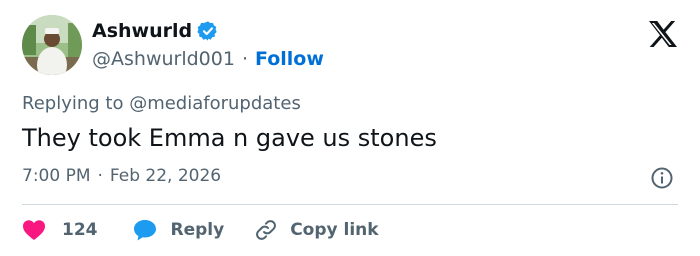  Describe the element at coordinates (229, 138) in the screenshot. I see `tweet-text: They took Emma n gave us stones` at that location.